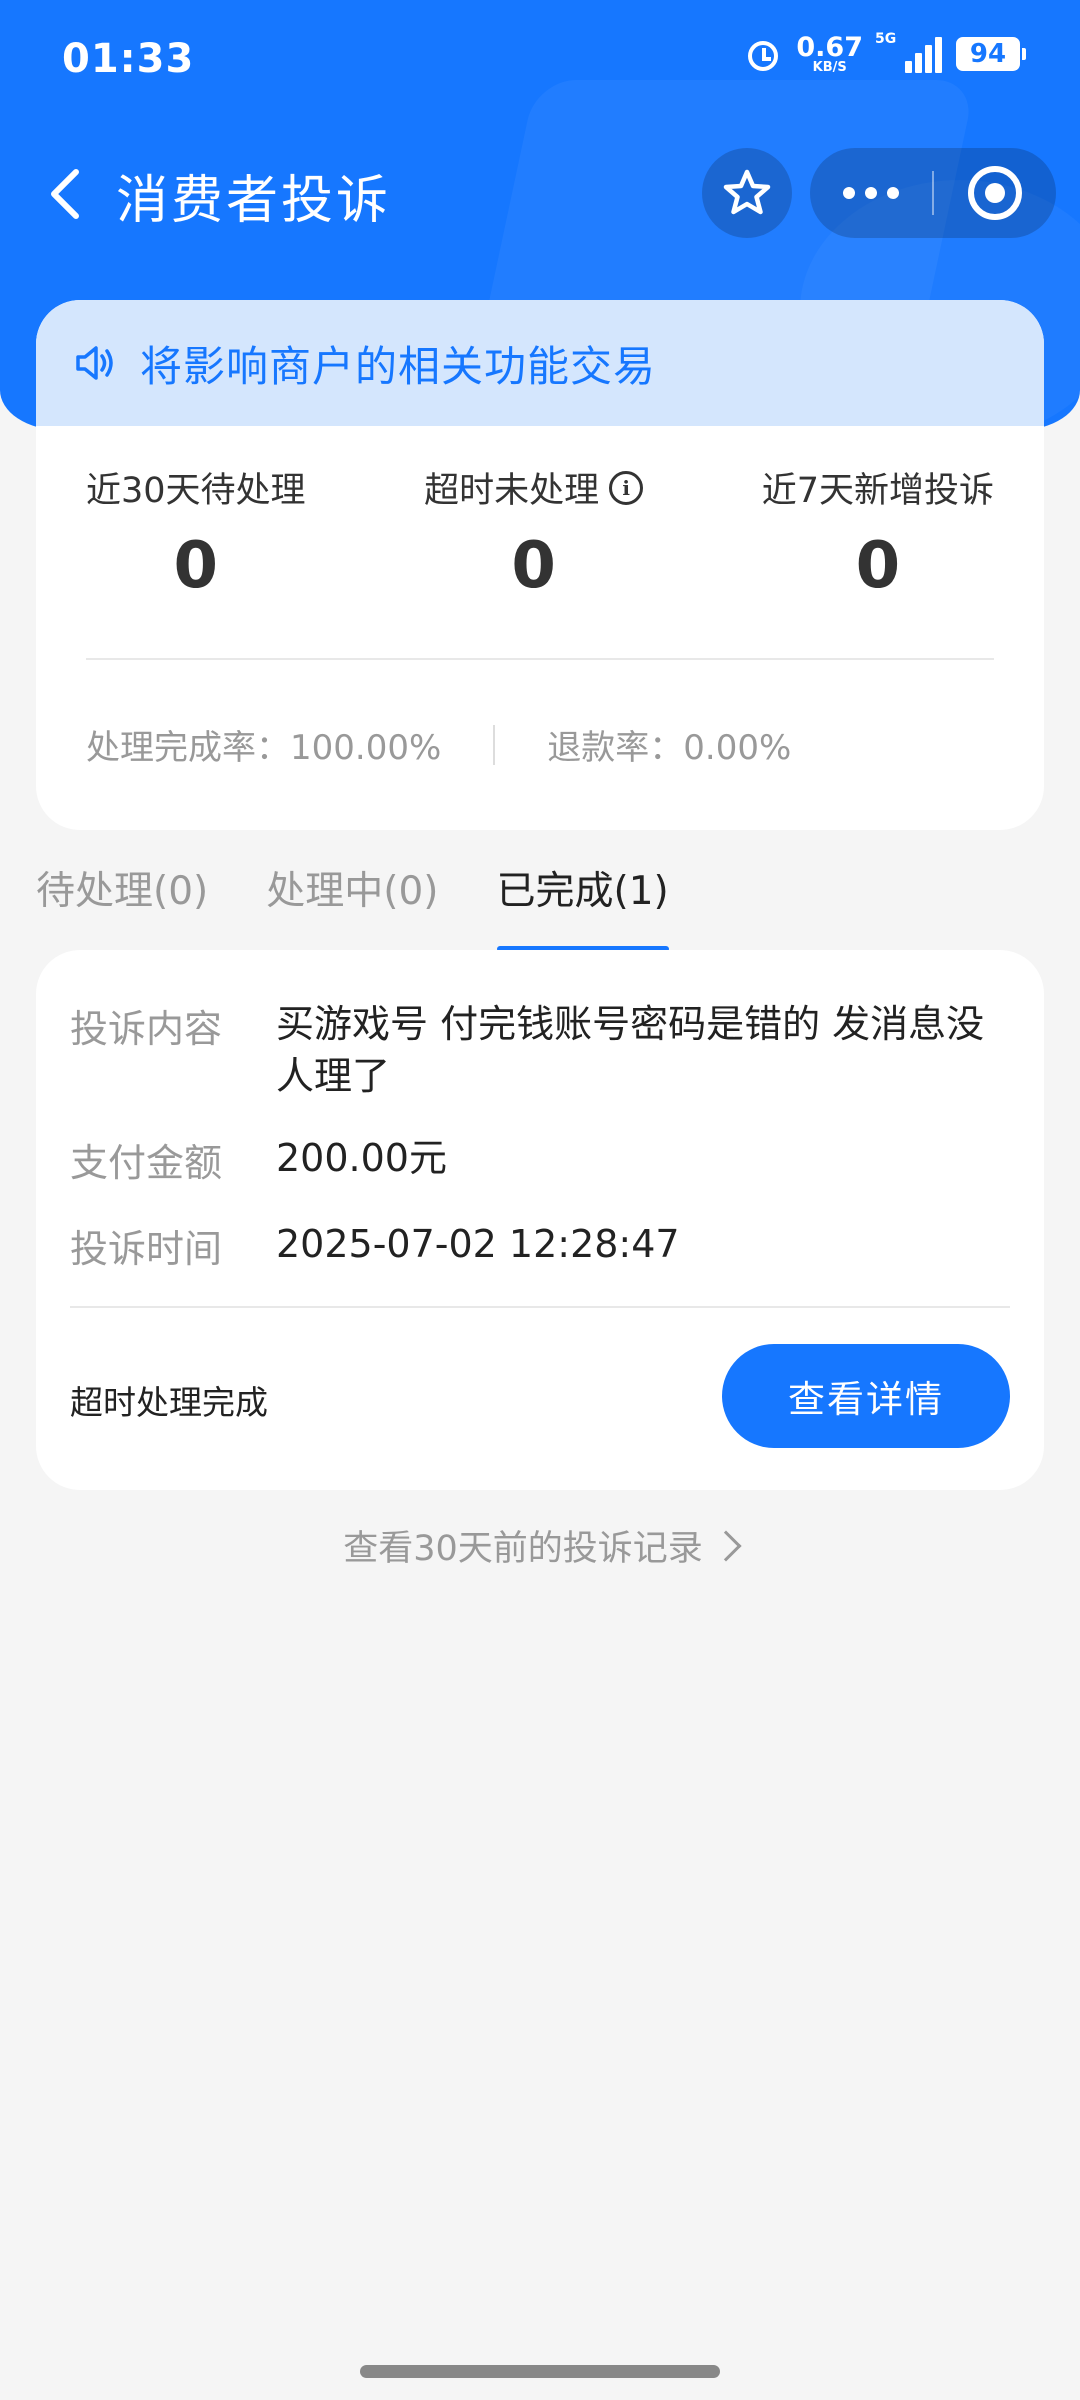 The height and width of the screenshot is (2400, 1080). I want to click on status-bar: 01:33 0.67 KB/S 5G 94, so click(540, 60).